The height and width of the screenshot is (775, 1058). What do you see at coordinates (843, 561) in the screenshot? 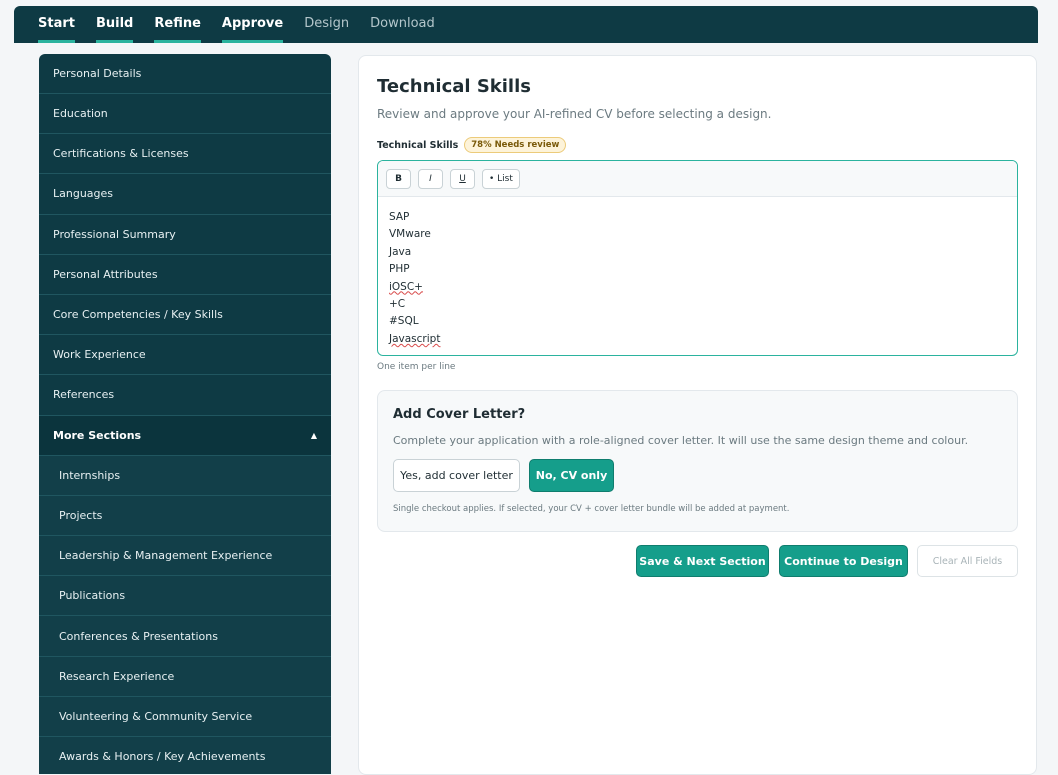
I see `continue-to-design-button: Continue to Design` at bounding box center [843, 561].